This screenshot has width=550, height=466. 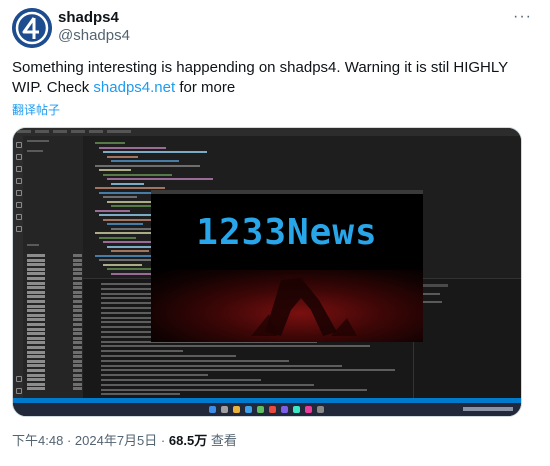 What do you see at coordinates (522, 17) in the screenshot?
I see `more-horizontal-icon: ···` at bounding box center [522, 17].